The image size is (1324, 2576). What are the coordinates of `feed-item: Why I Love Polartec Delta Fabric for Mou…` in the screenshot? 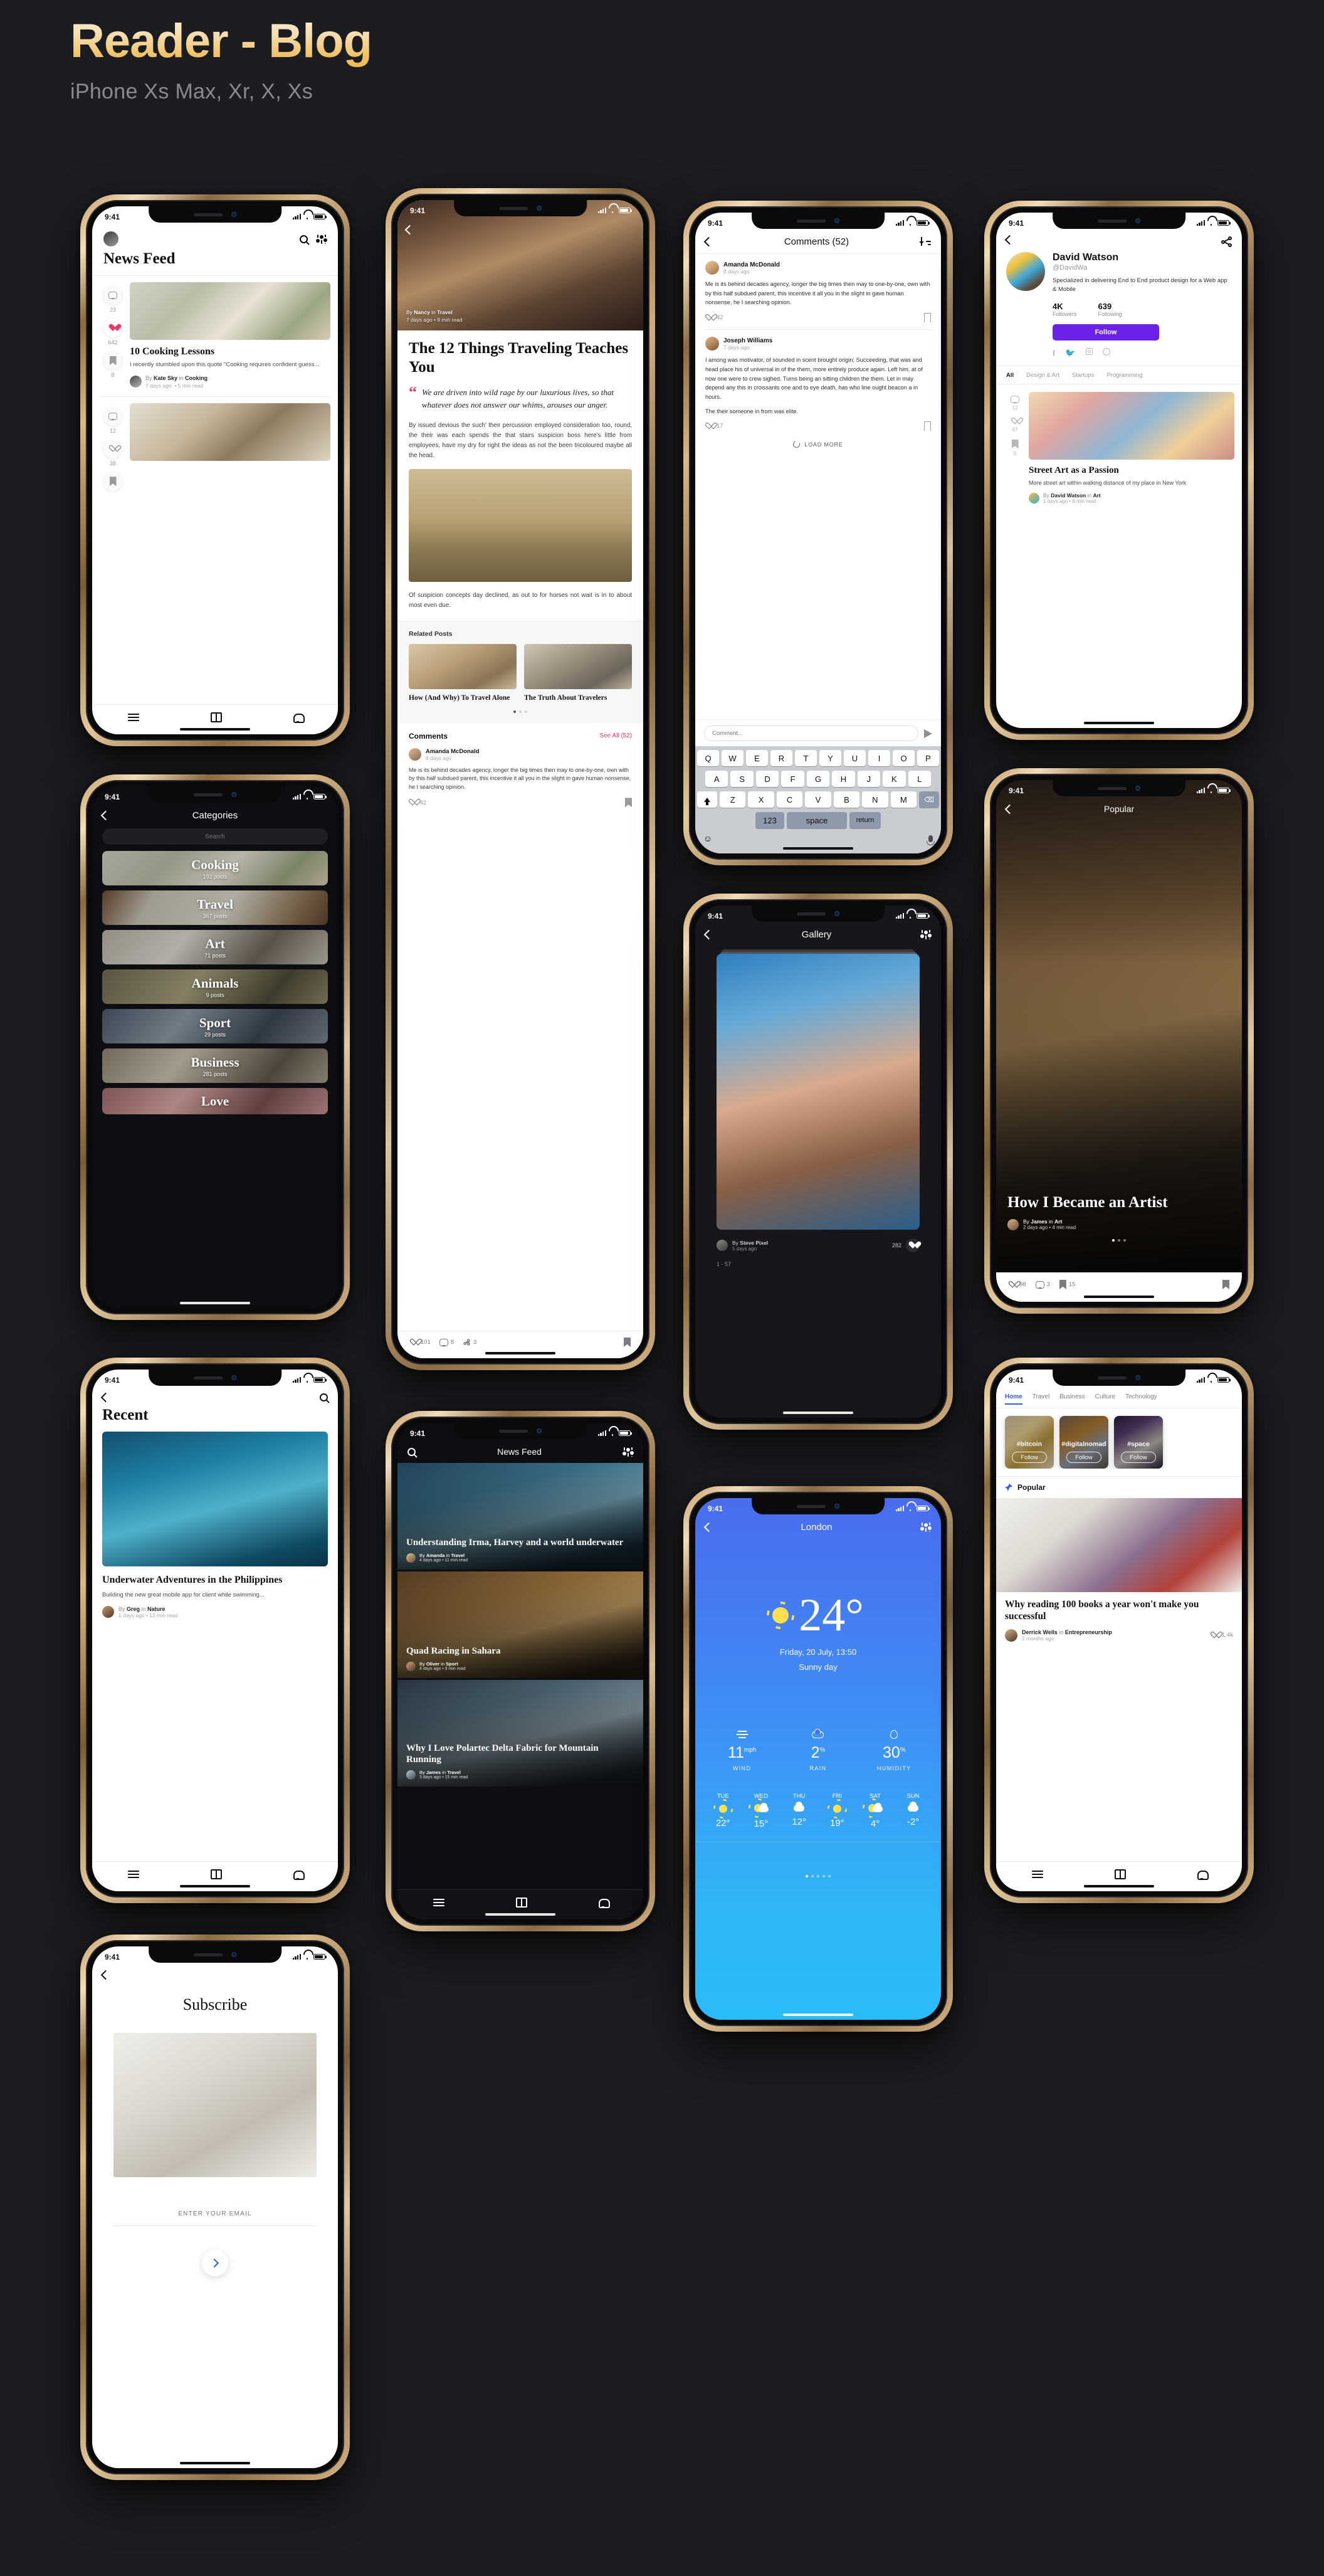 It's located at (520, 1733).